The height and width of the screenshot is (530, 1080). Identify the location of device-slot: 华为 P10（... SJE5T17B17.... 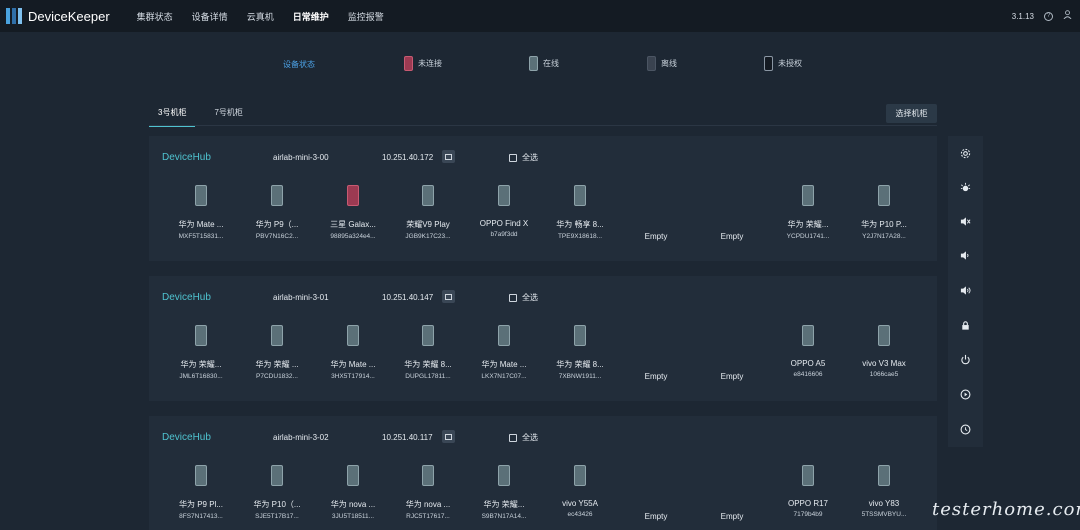
(277, 492).